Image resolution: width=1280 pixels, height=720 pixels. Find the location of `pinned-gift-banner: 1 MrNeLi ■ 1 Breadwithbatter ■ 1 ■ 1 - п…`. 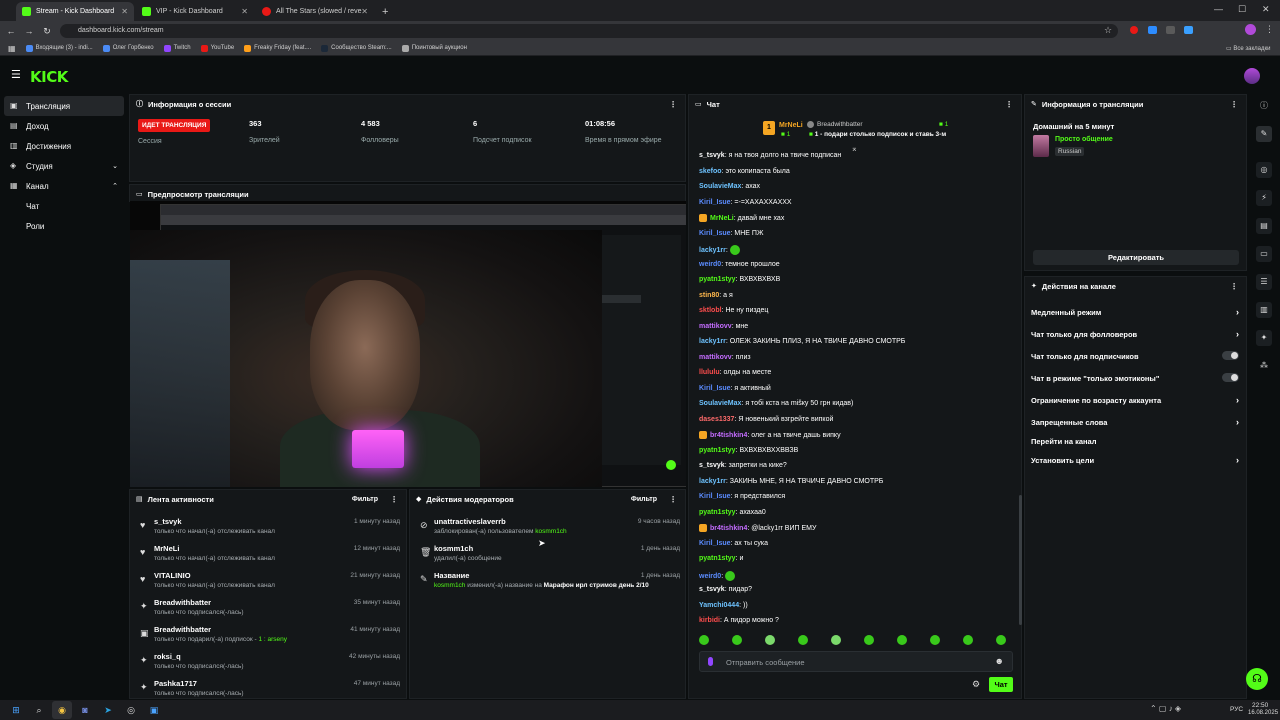

pinned-gift-banner: 1 MrNeLi ■ 1 Breadwithbatter ■ 1 ■ 1 - п… is located at coordinates (864, 130).